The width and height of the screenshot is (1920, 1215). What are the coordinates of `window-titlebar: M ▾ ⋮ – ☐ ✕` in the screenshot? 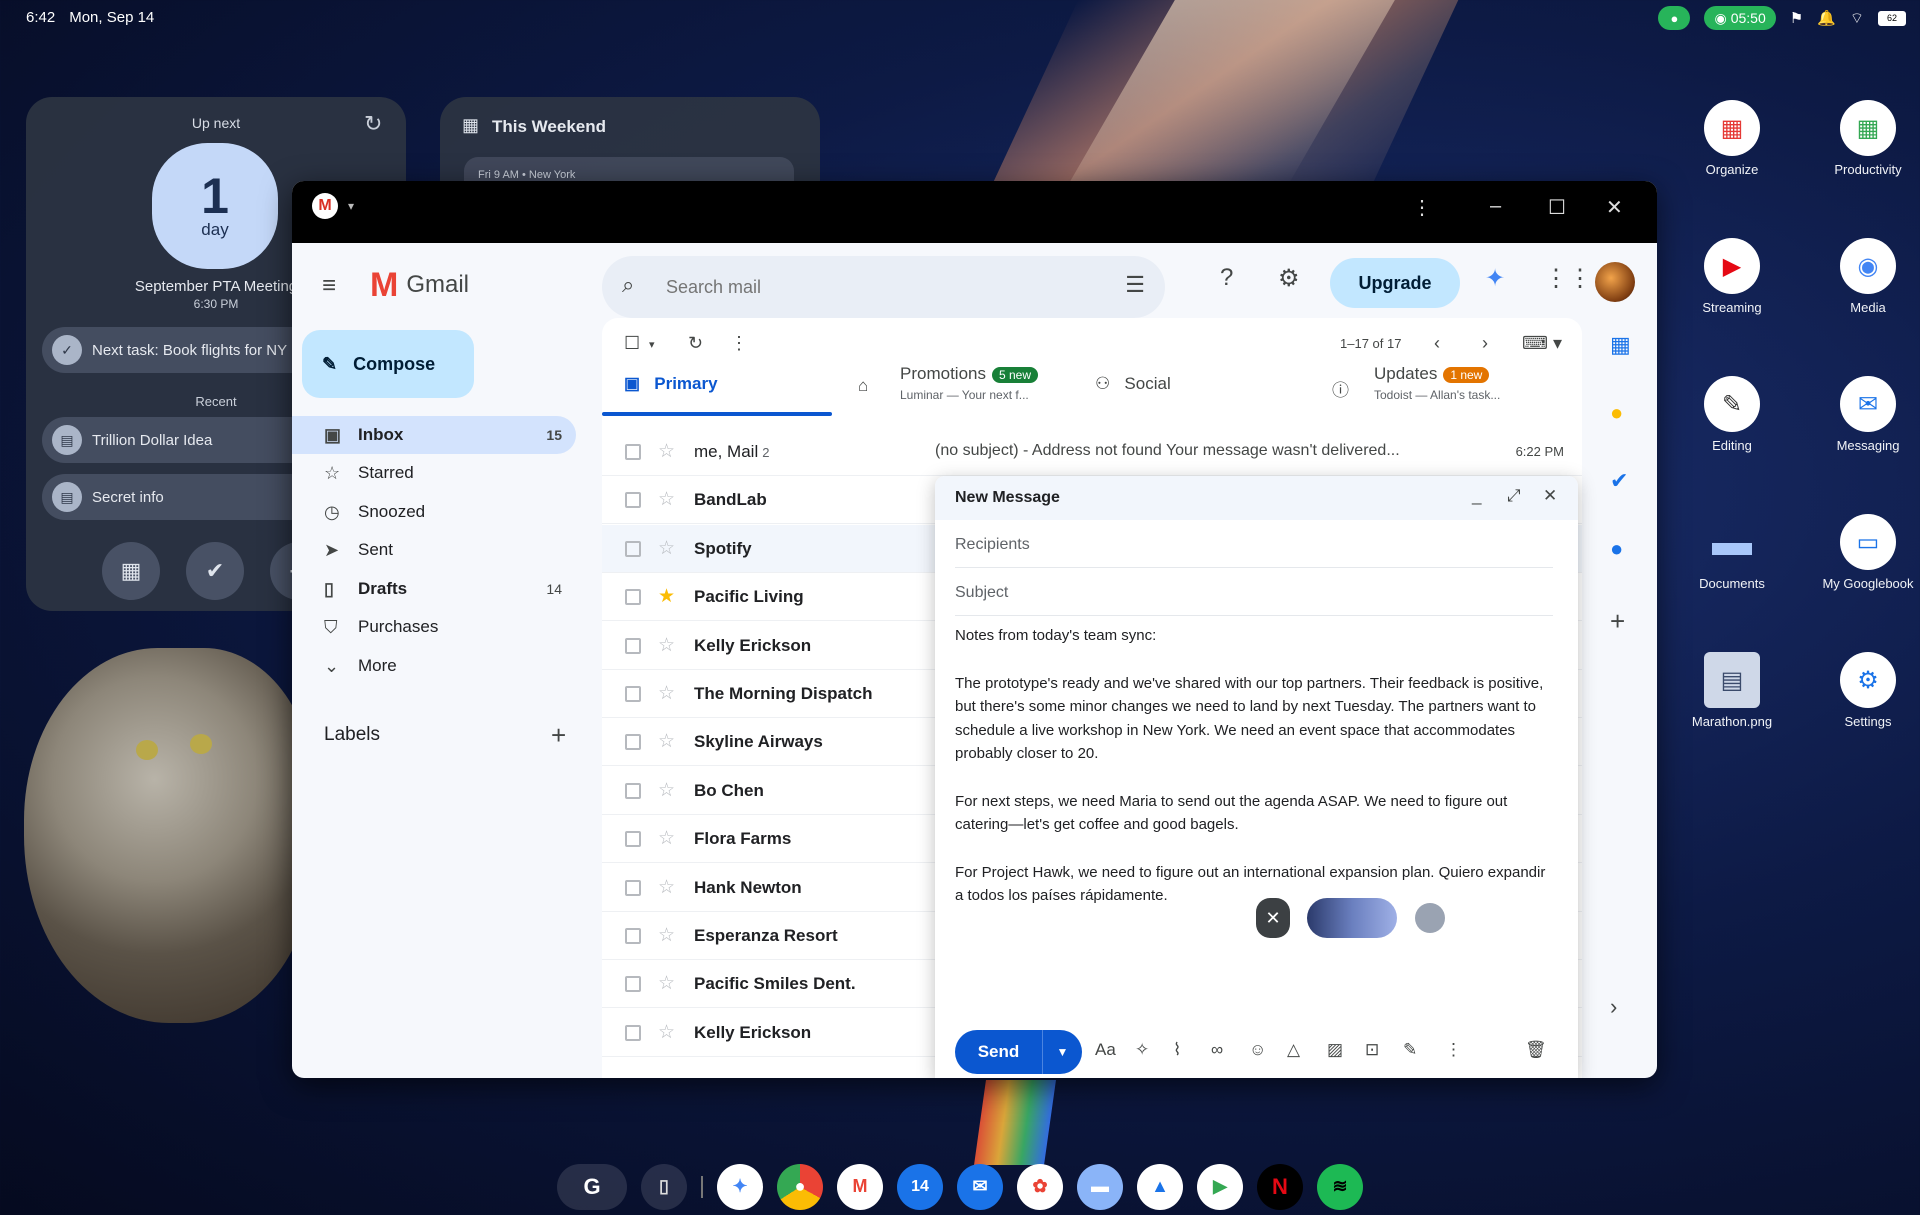 It's located at (974, 212).